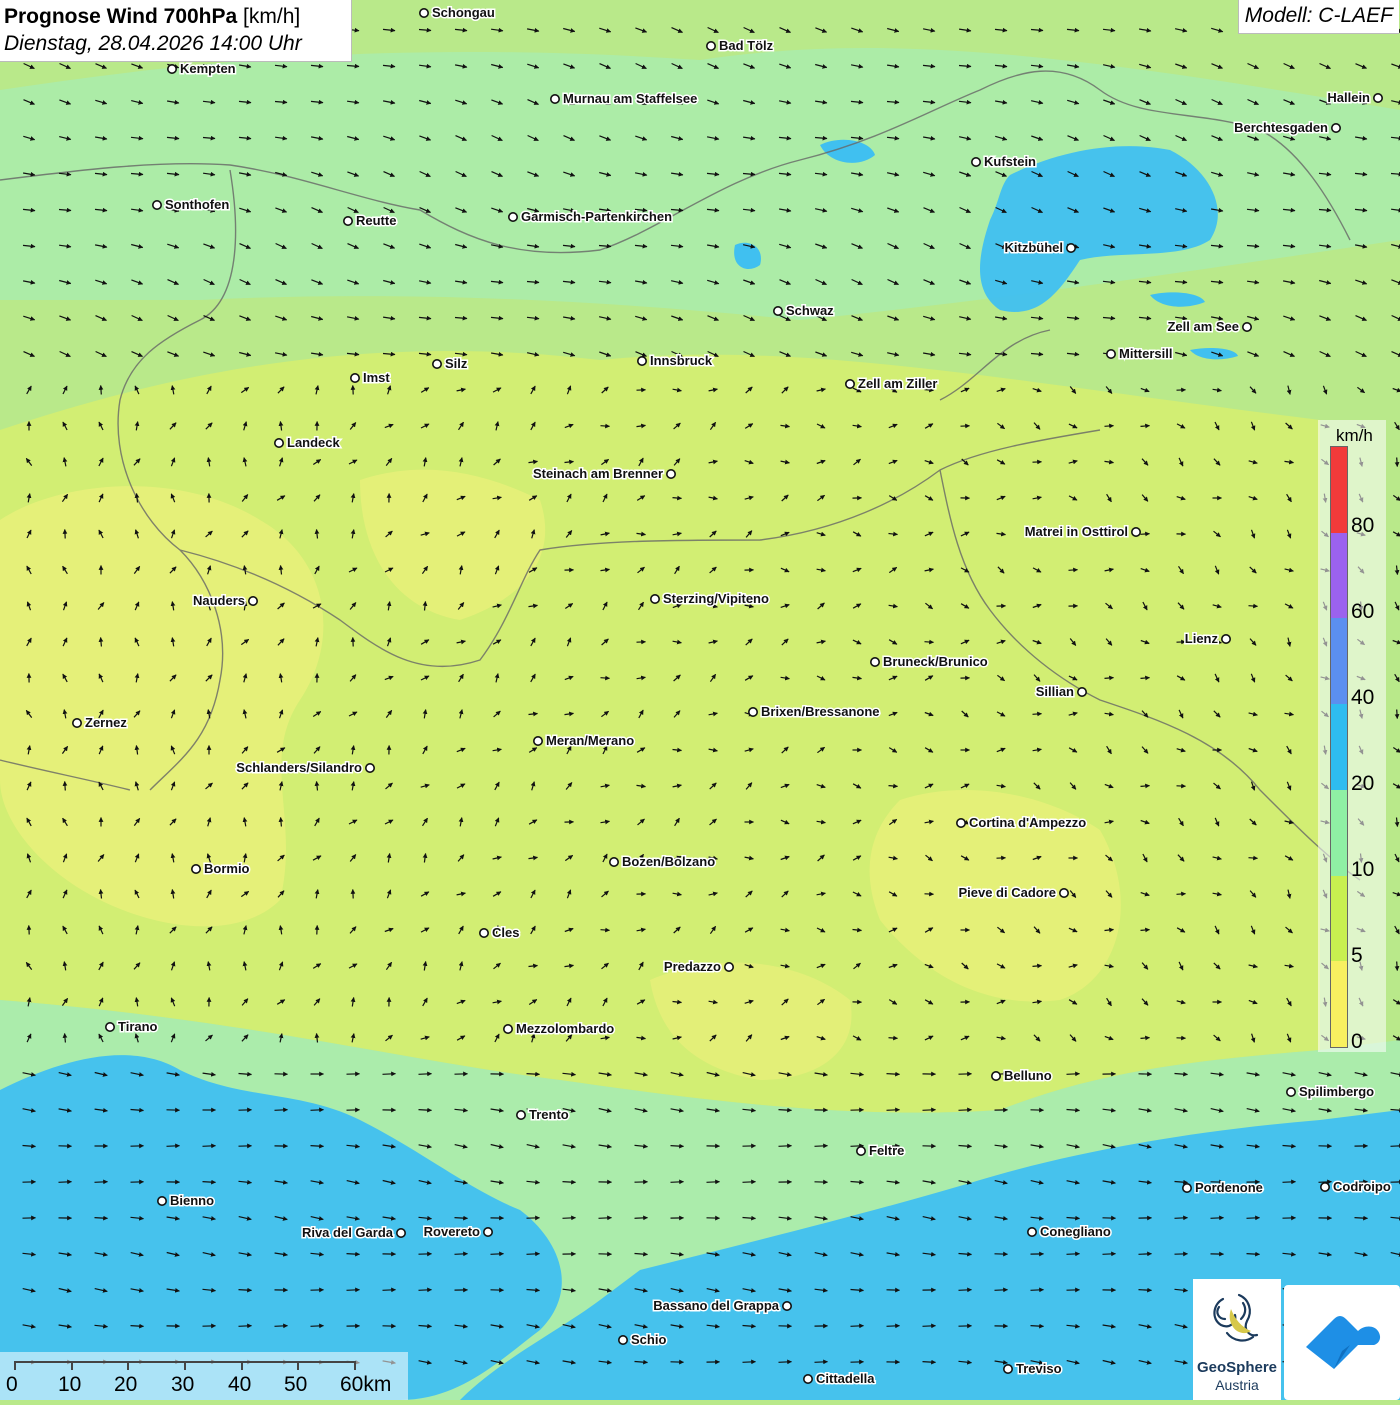 The height and width of the screenshot is (1405, 1400). Describe the element at coordinates (1352, 736) in the screenshot. I see `color-legend: km/h 80 60 40 20 10 5 0` at that location.